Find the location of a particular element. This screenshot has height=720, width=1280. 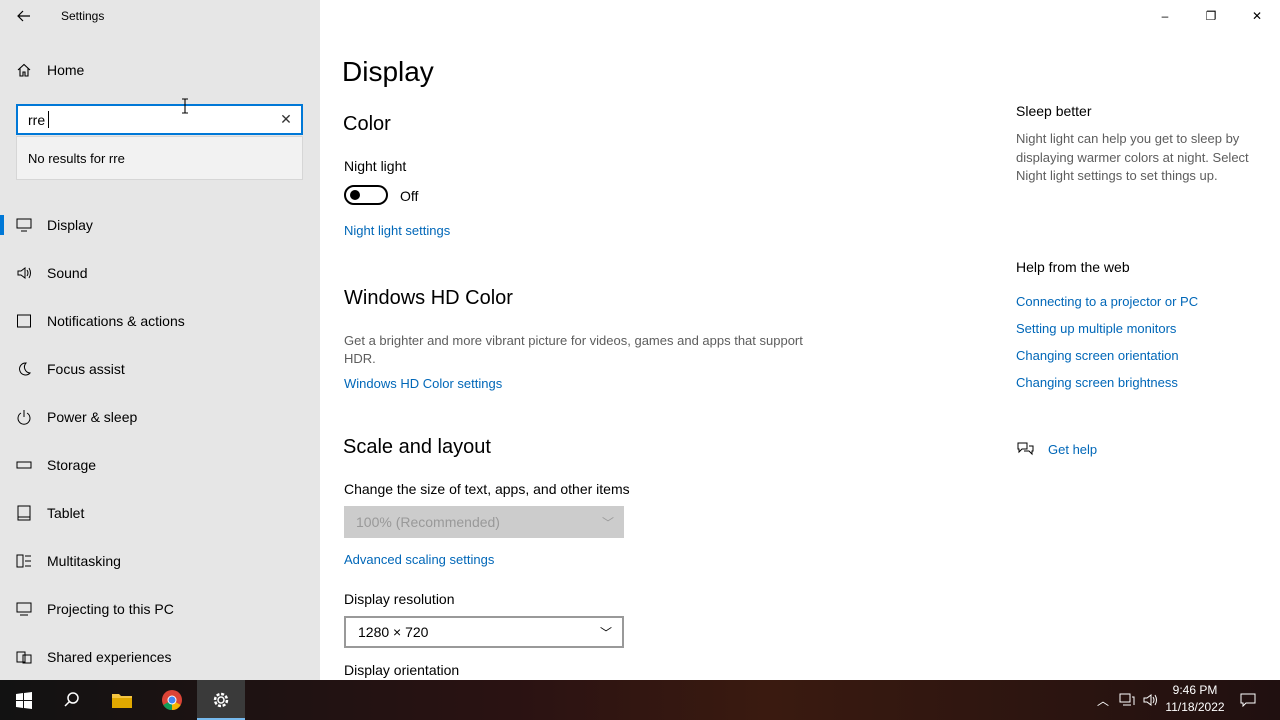

settings-gear-icon is located at coordinates (221, 700).